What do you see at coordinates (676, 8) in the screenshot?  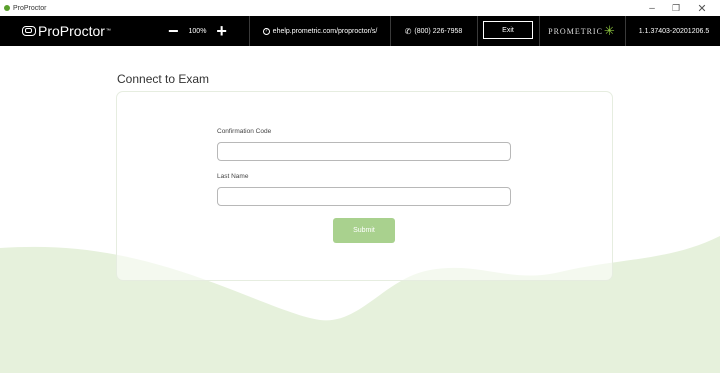 I see `maximize-button: ❐` at bounding box center [676, 8].